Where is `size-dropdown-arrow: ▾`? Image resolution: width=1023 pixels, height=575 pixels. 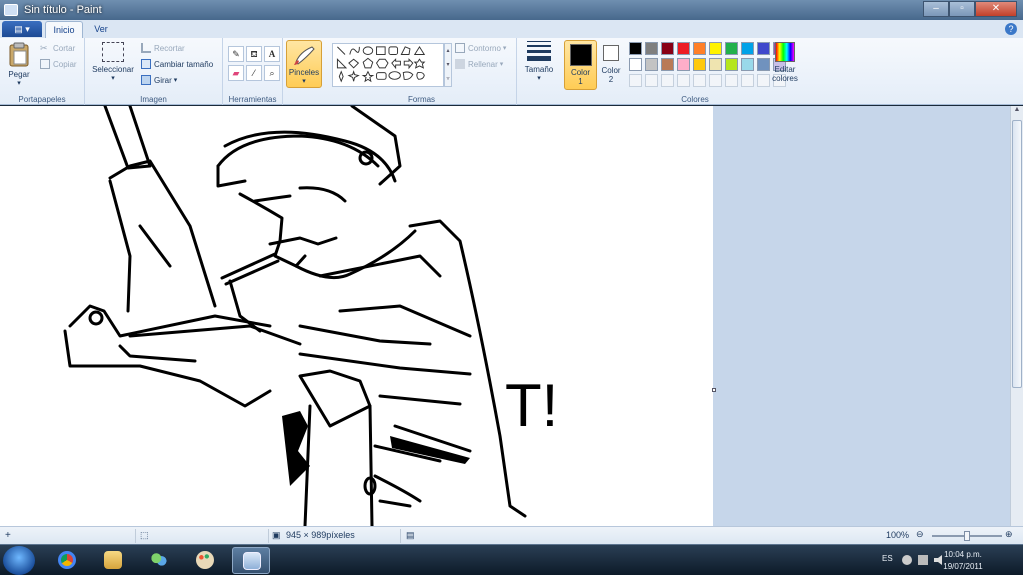 size-dropdown-arrow: ▾ is located at coordinates (539, 78).